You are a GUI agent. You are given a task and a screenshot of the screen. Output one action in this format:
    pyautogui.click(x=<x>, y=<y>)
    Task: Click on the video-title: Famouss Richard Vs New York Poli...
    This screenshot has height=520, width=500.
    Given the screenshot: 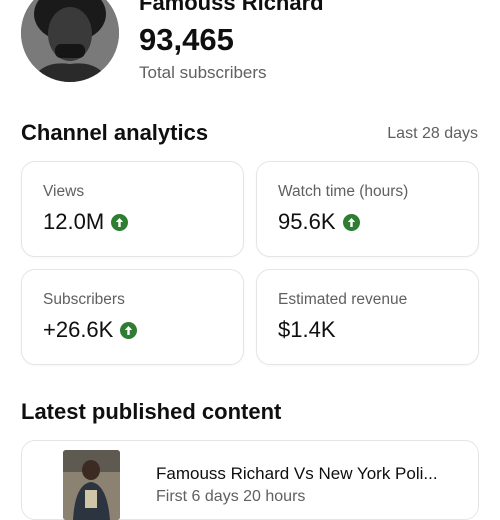 What is the action you would take?
    pyautogui.click(x=297, y=474)
    